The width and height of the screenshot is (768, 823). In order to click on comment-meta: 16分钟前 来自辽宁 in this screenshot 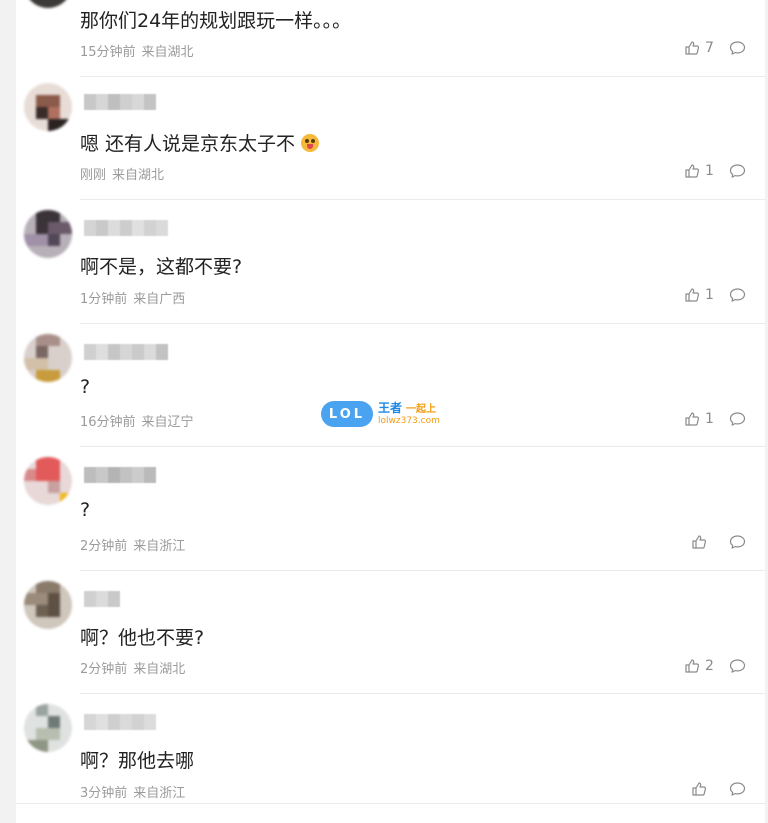, I will do `click(137, 420)`.